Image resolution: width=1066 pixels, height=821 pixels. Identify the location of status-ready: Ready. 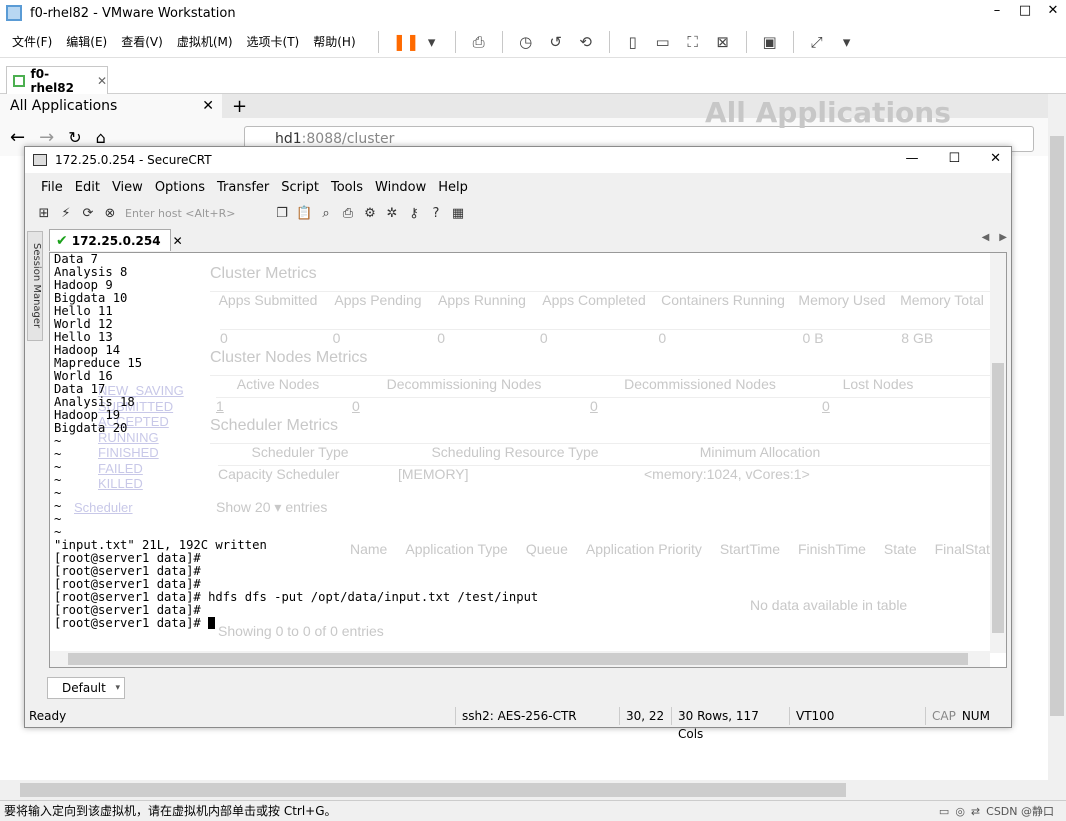
(48, 716).